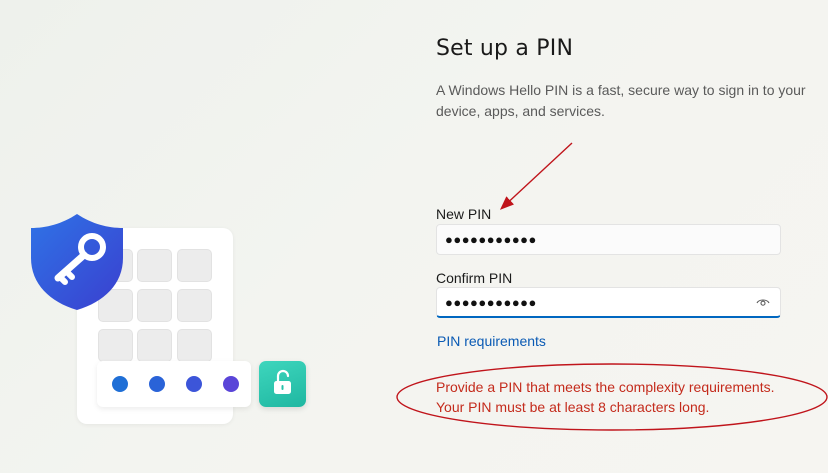  Describe the element at coordinates (608, 302) in the screenshot. I see `confirm-pin-input: ●●●●●●●●●●●` at that location.